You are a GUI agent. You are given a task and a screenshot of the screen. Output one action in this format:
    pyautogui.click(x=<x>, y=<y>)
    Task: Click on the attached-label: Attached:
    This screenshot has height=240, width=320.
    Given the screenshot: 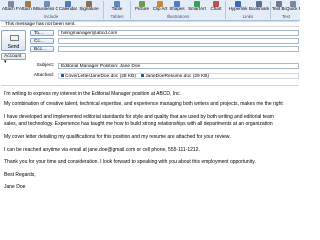 What is the action you would take?
    pyautogui.click(x=43, y=75)
    